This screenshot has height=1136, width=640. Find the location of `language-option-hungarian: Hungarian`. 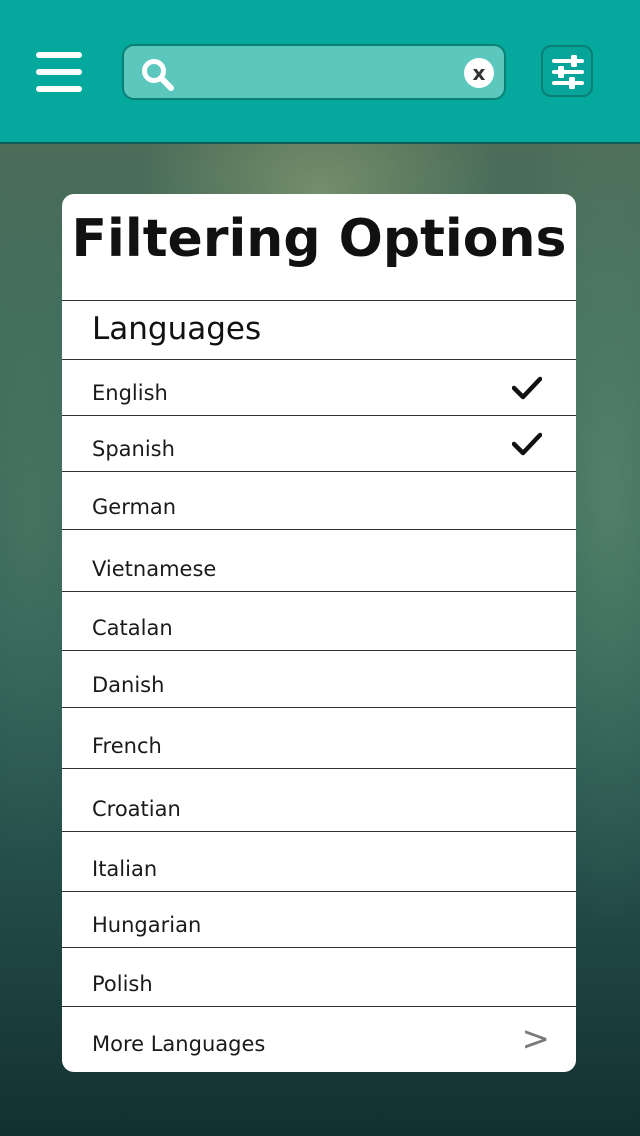

language-option-hungarian: Hungarian is located at coordinates (319, 919).